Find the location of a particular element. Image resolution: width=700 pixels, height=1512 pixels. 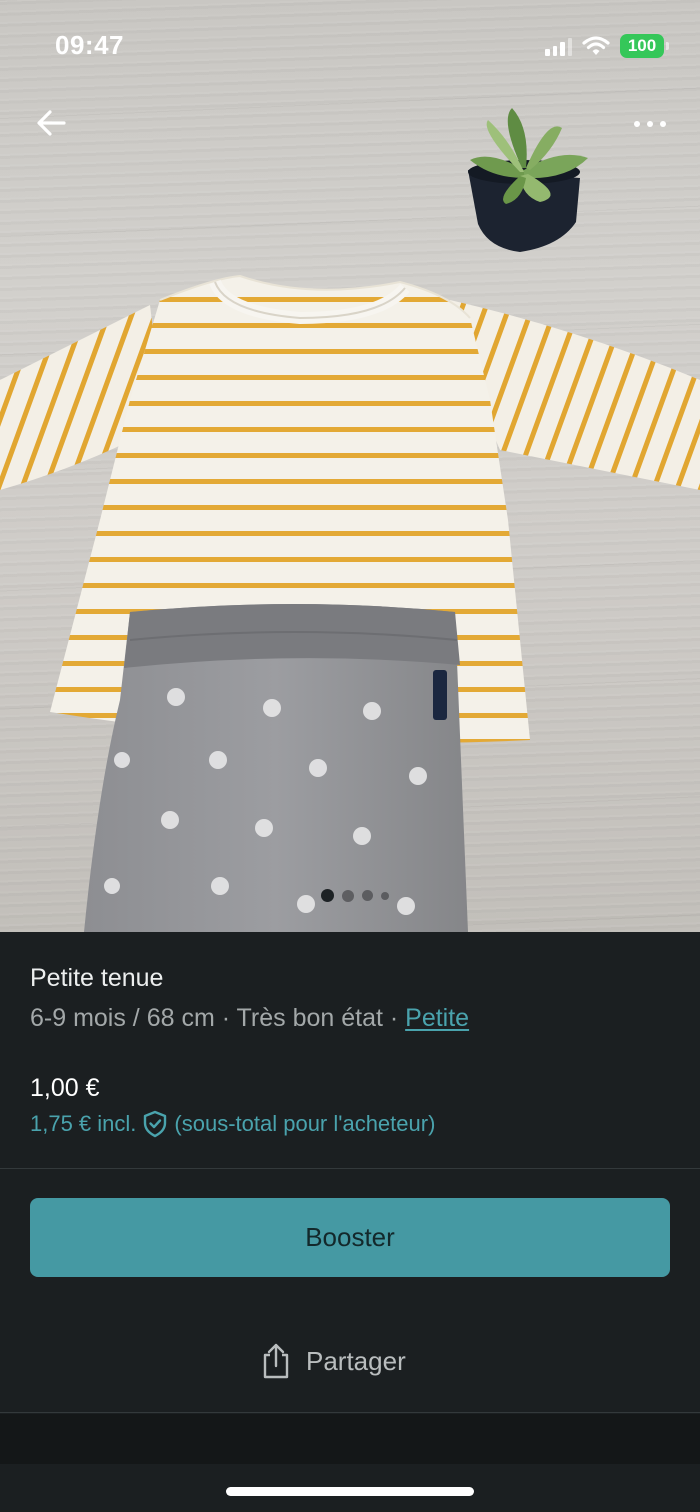

status-icons: 100 is located at coordinates (607, 46).